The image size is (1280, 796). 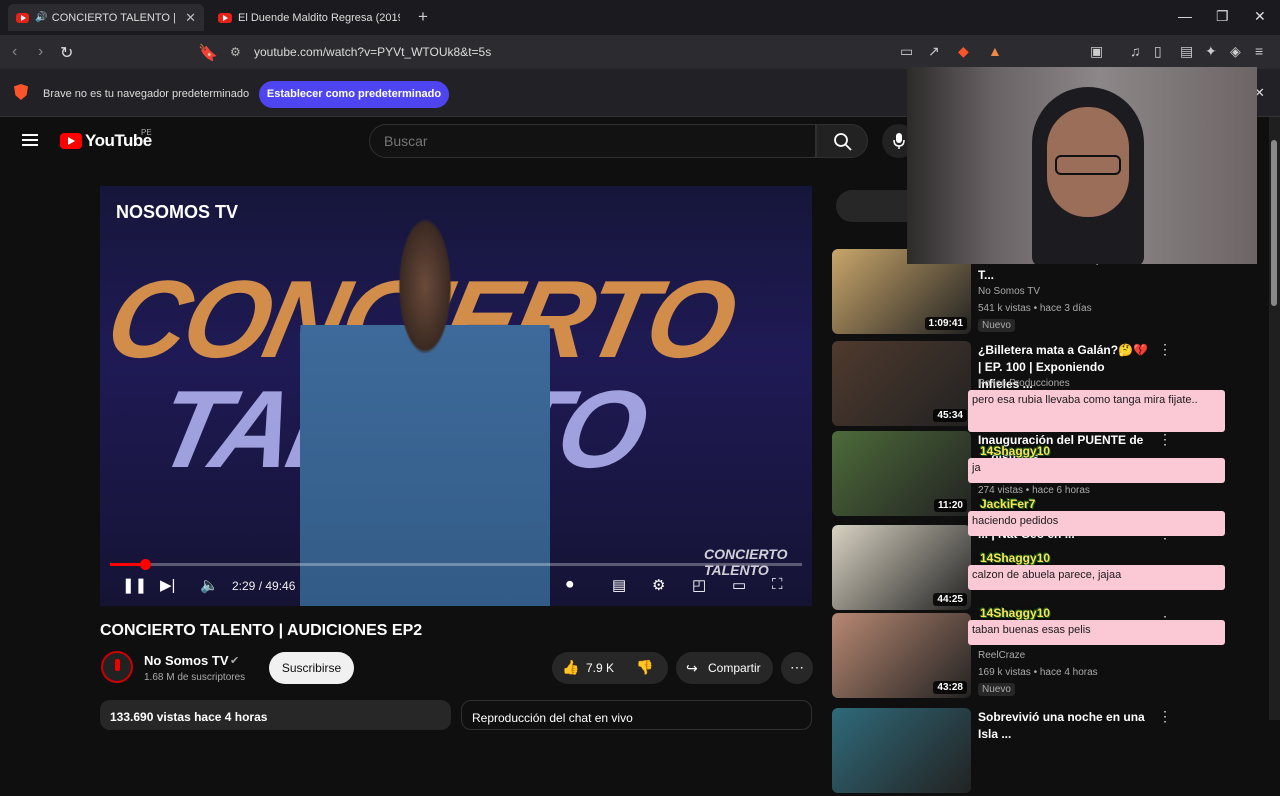 I want to click on related-video-item: Sobrevivió una noche en una Isla ... ⋮, so click(x=1052, y=752).